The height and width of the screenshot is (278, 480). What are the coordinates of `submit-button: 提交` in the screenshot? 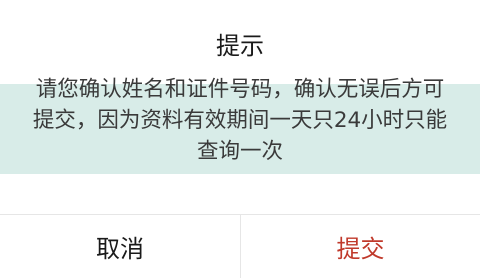 It's located at (360, 246).